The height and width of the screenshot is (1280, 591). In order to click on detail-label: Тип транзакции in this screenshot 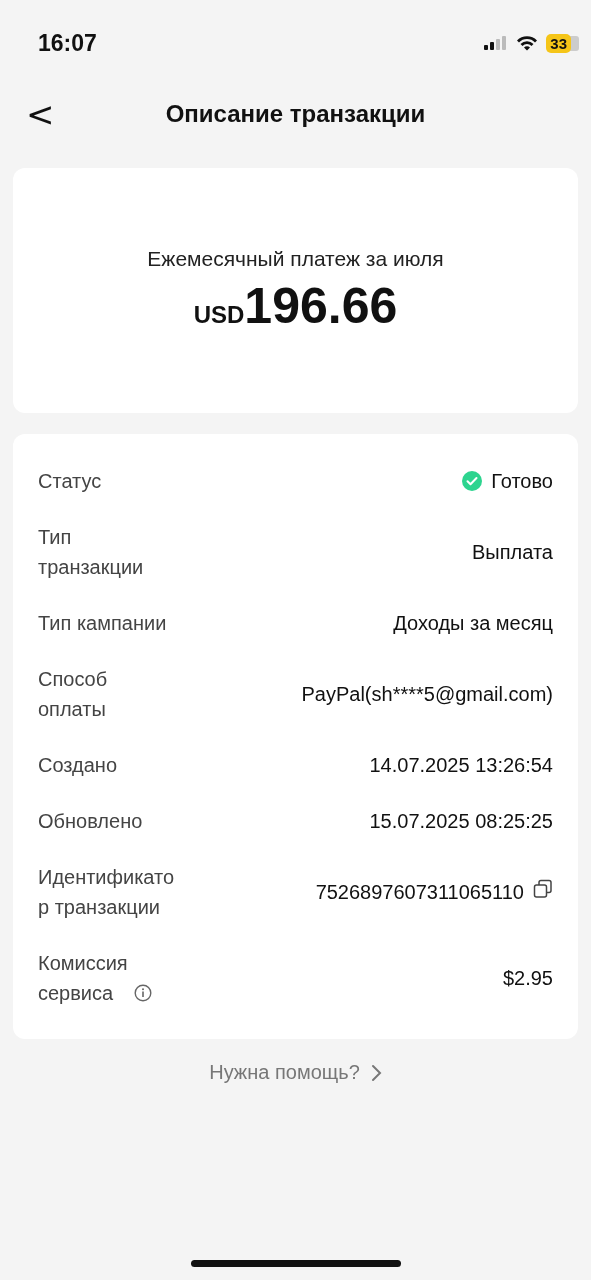, I will do `click(91, 552)`.